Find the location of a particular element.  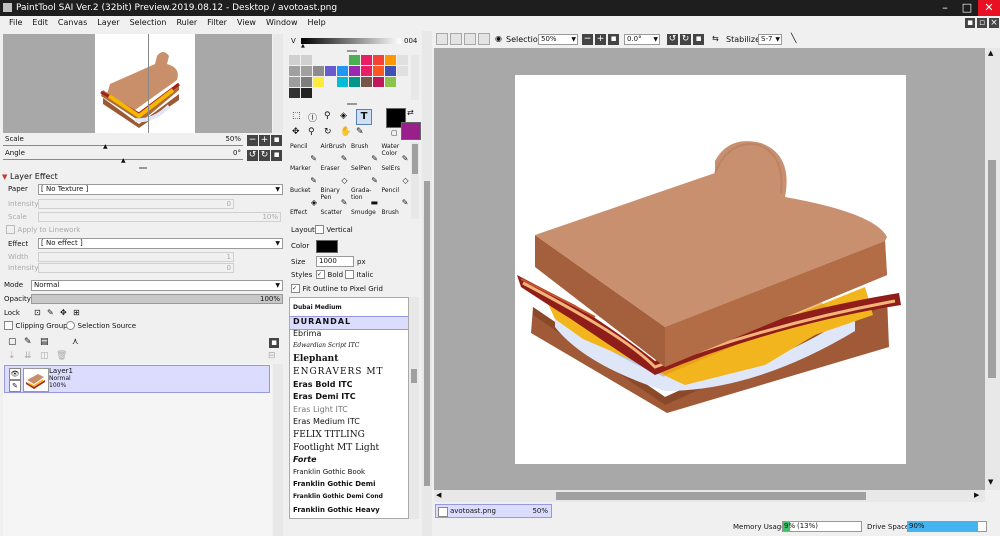

brush-tool-binary-pen: Binary Pen ✎ is located at coordinates (335, 197).